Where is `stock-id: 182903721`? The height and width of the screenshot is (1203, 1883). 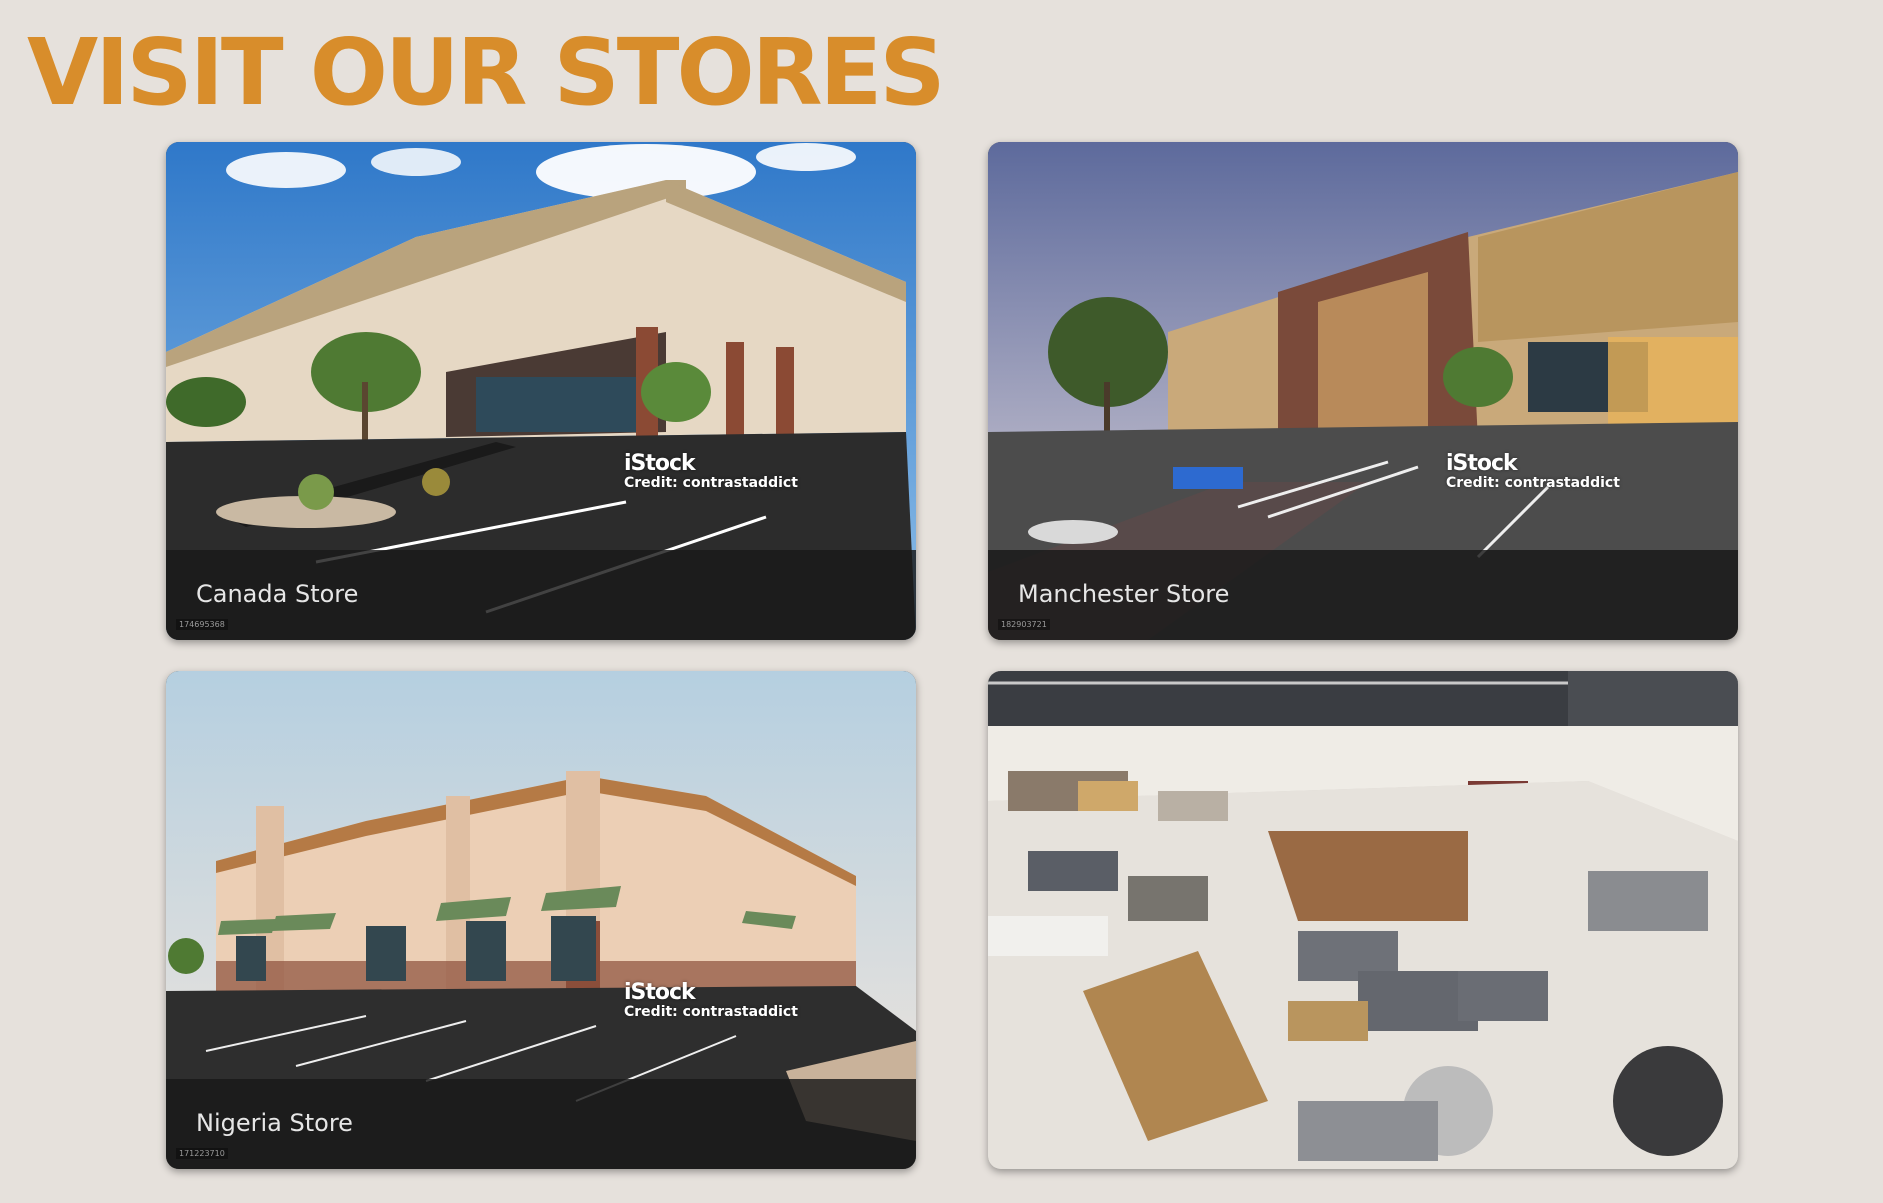 stock-id: 182903721 is located at coordinates (1024, 624).